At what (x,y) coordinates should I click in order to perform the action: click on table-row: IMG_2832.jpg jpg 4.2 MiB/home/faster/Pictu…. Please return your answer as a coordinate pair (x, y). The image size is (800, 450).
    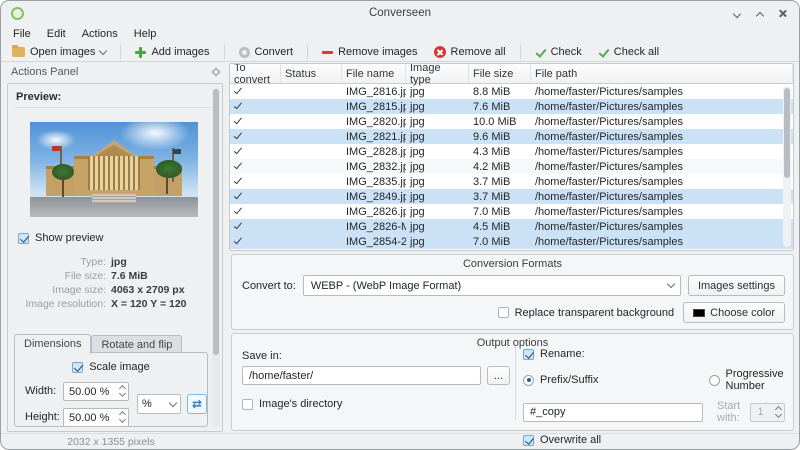
    Looking at the image, I should click on (511, 166).